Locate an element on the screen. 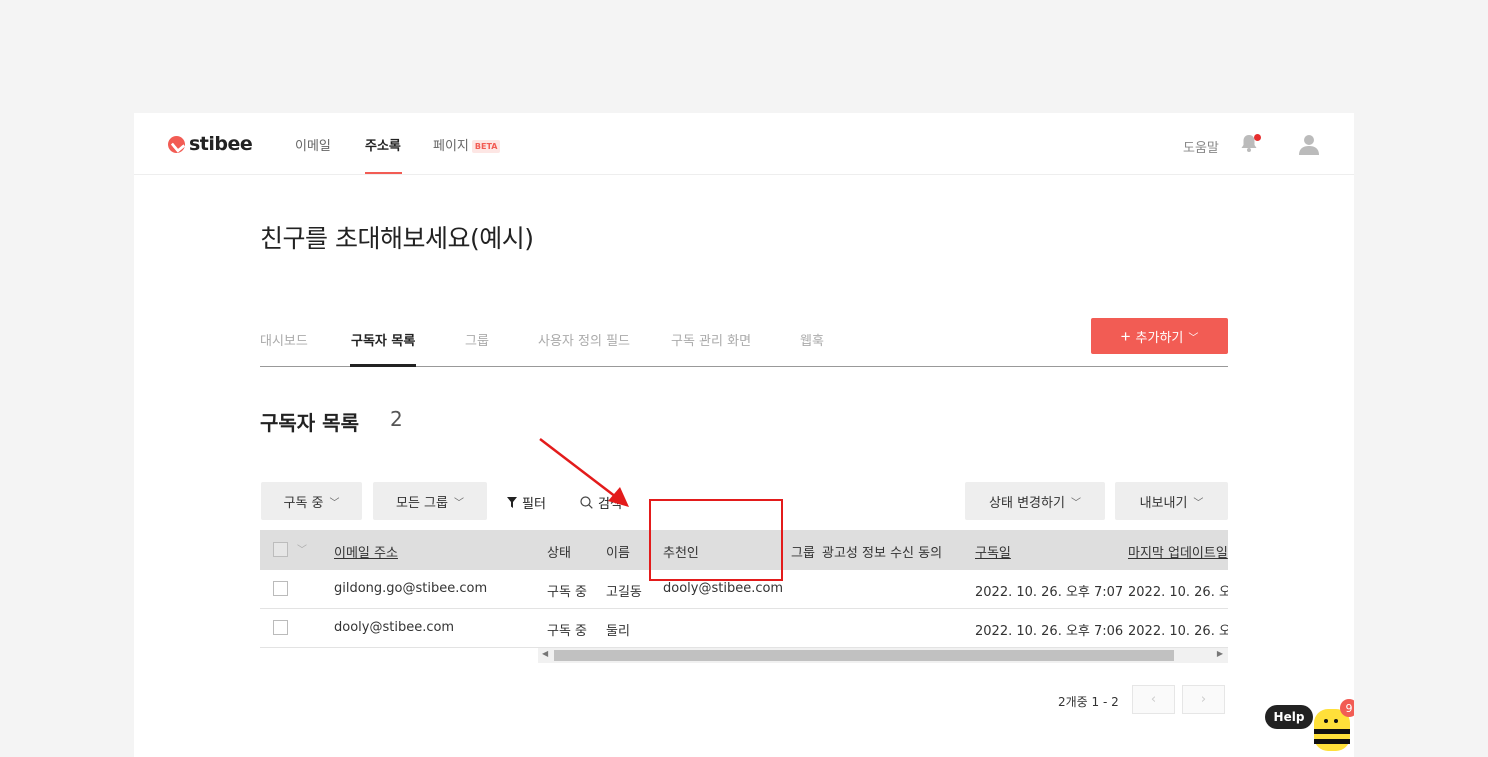  top-nav: stibee 이메일 주소록 페이지 BETA 도움말 is located at coordinates (744, 144).